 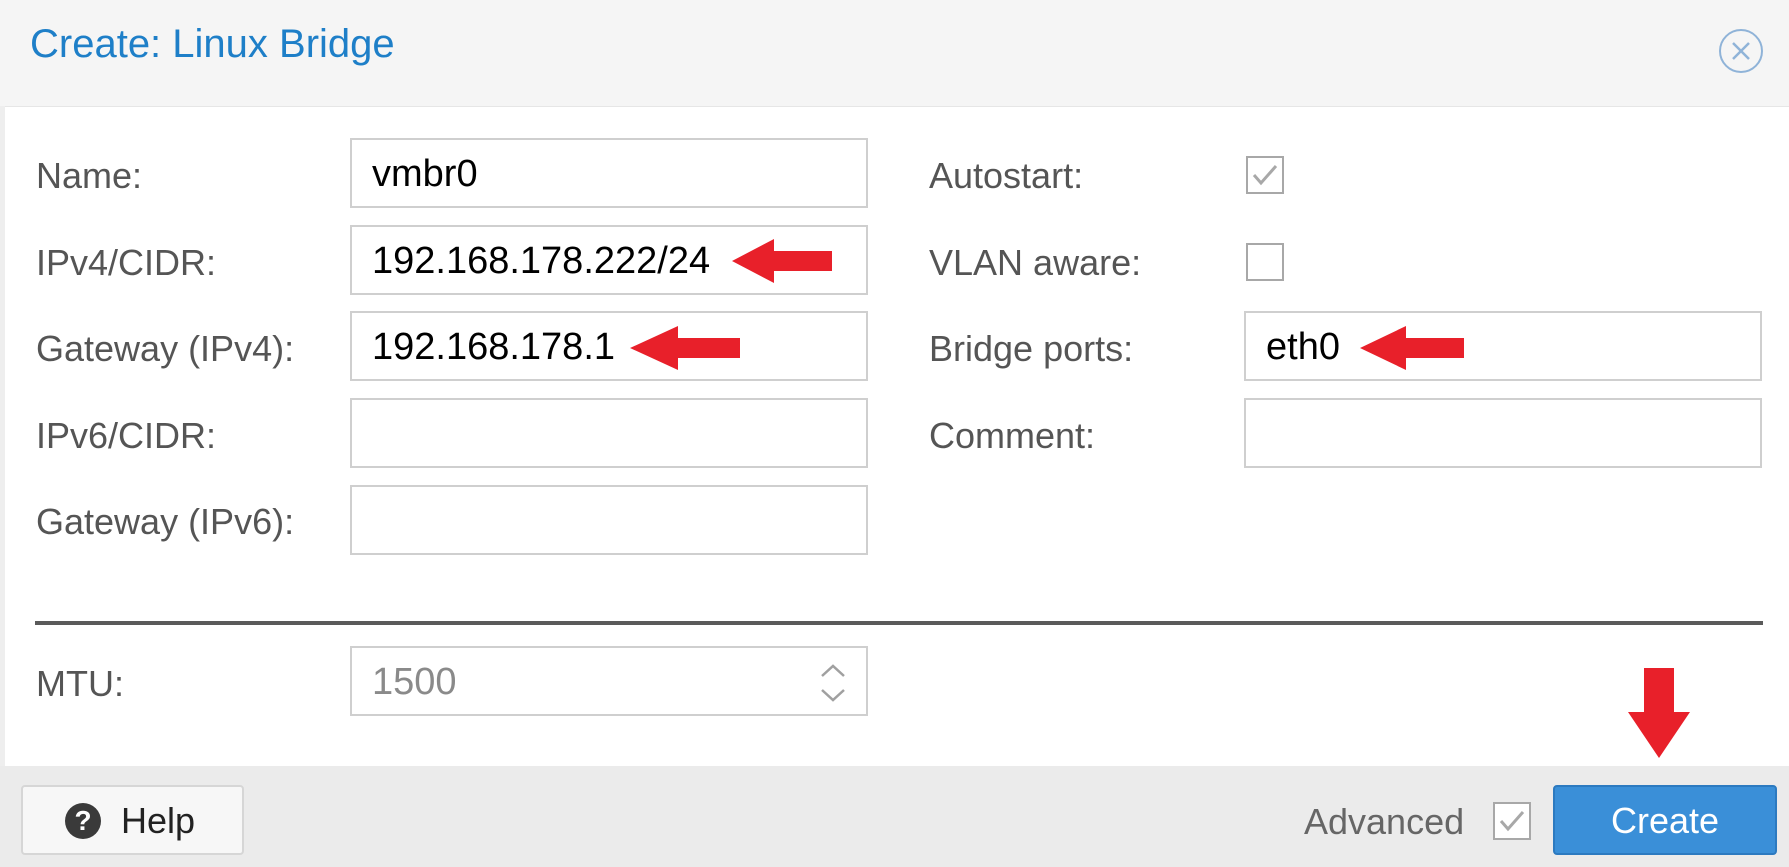 I want to click on create-button: Create, so click(x=1665, y=820).